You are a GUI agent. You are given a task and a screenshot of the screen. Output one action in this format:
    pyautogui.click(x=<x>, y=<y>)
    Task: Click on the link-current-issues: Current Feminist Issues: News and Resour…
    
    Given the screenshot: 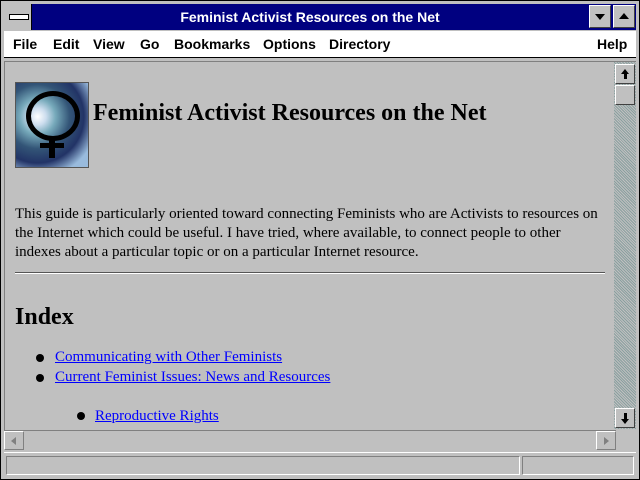 What is the action you would take?
    pyautogui.click(x=192, y=377)
    